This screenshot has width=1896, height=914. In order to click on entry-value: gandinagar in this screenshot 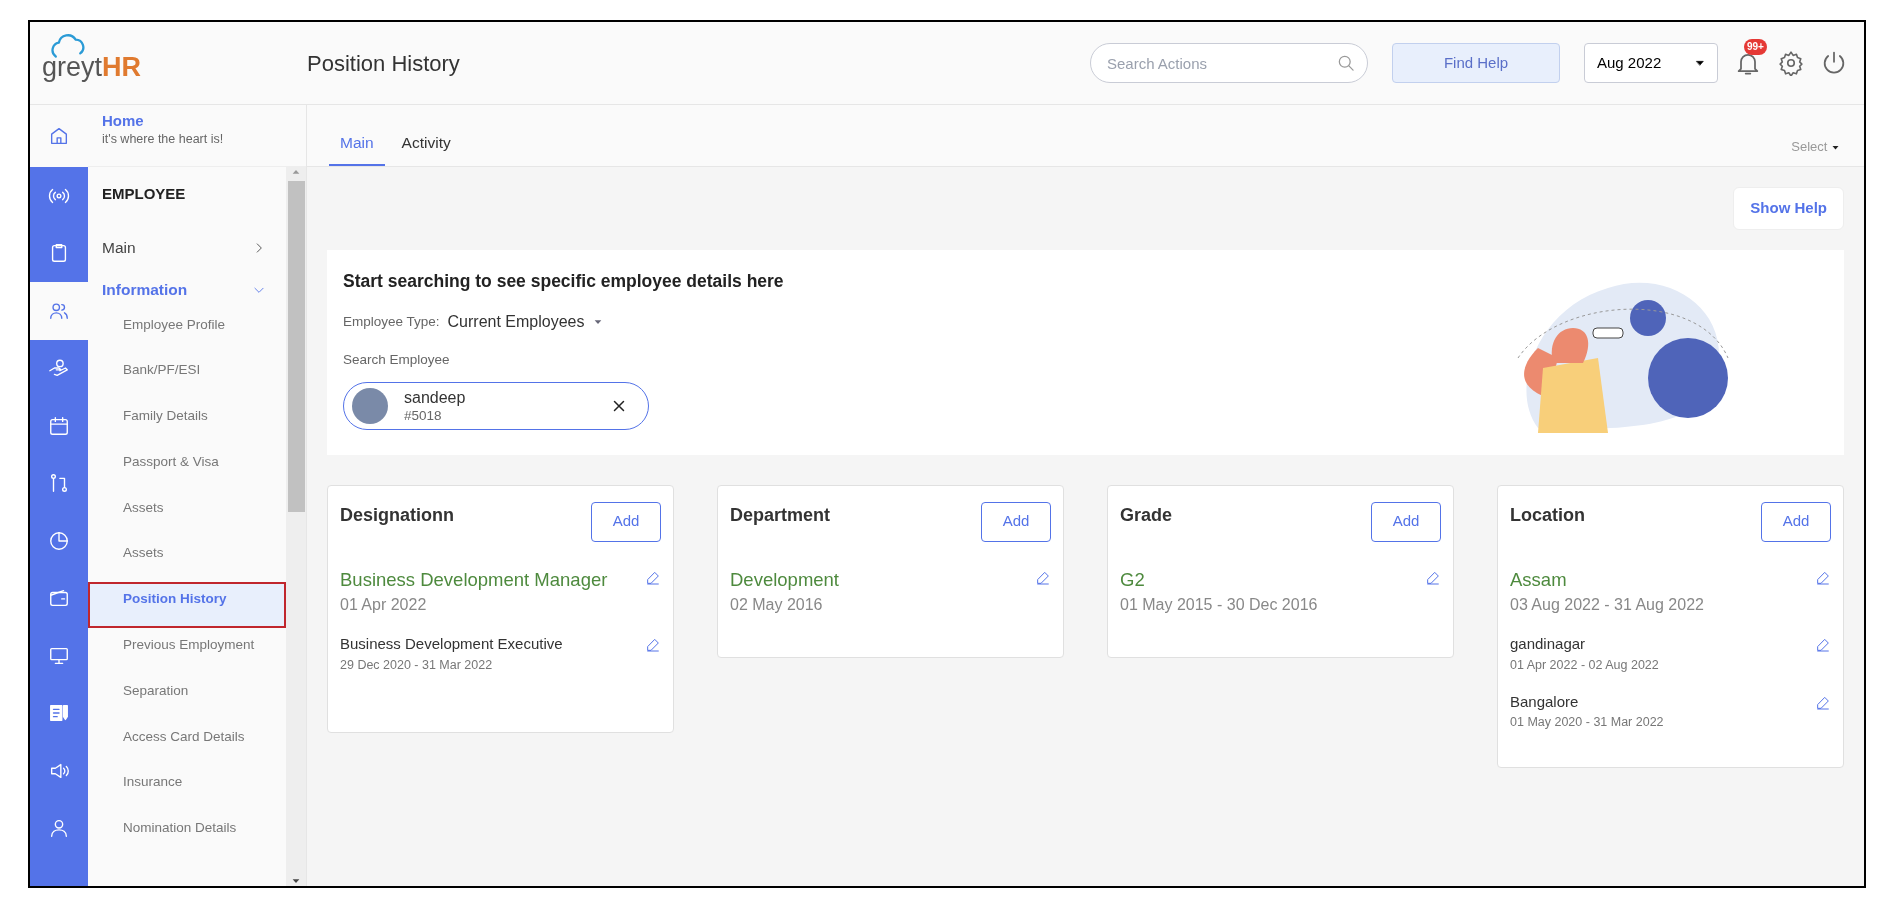, I will do `click(1548, 644)`.